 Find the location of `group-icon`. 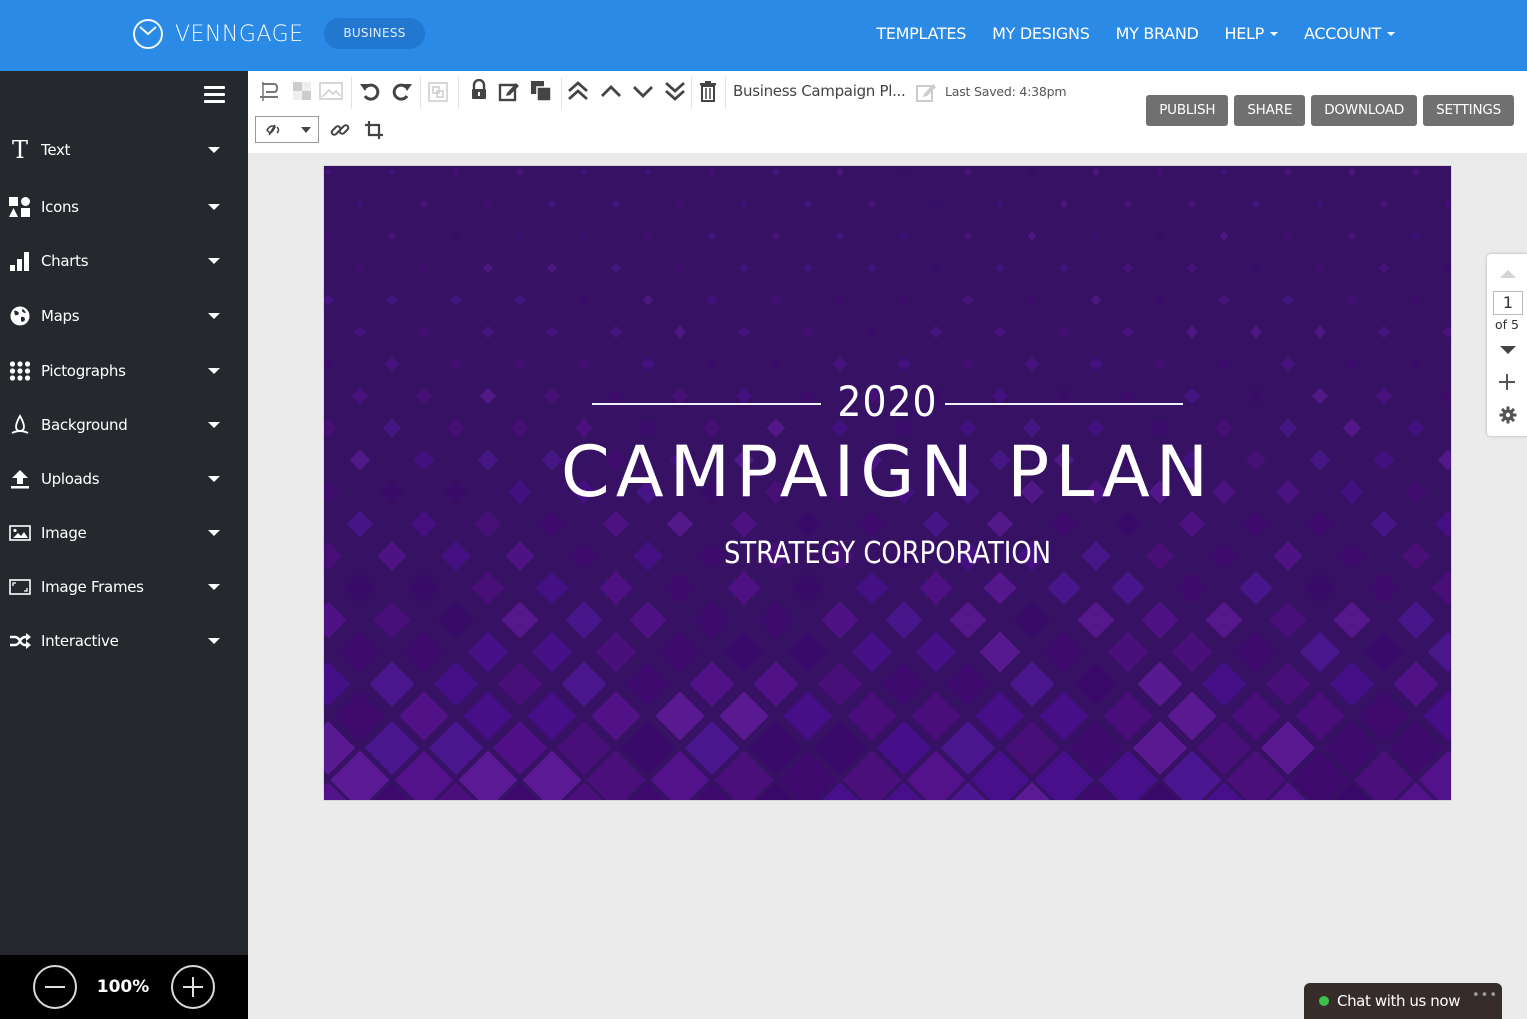

group-icon is located at coordinates (438, 92).